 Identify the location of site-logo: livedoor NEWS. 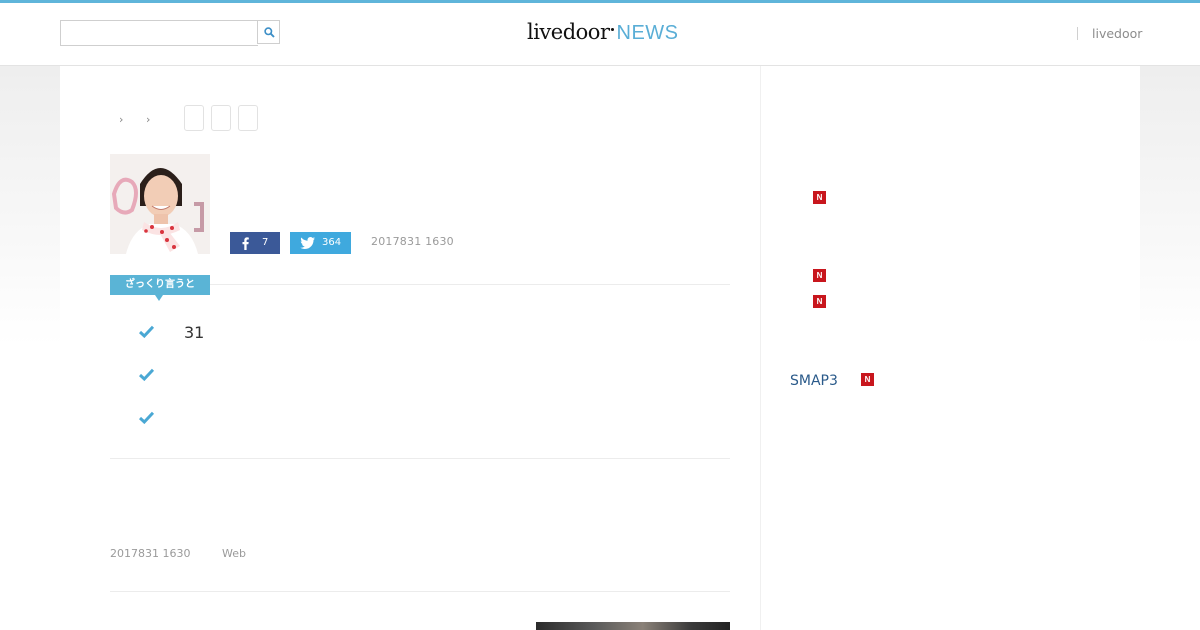
(603, 35).